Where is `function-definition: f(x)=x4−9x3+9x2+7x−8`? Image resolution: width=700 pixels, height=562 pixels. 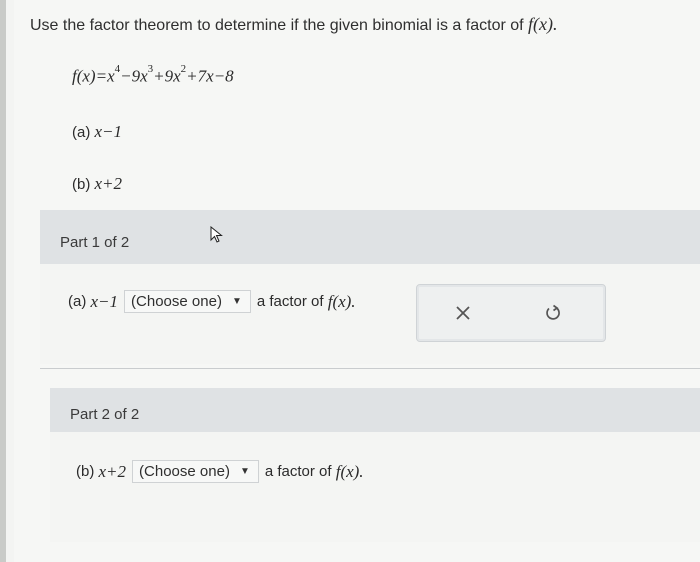
function-definition: f(x)=x4−9x3+9x2+7x−8 is located at coordinates (153, 75).